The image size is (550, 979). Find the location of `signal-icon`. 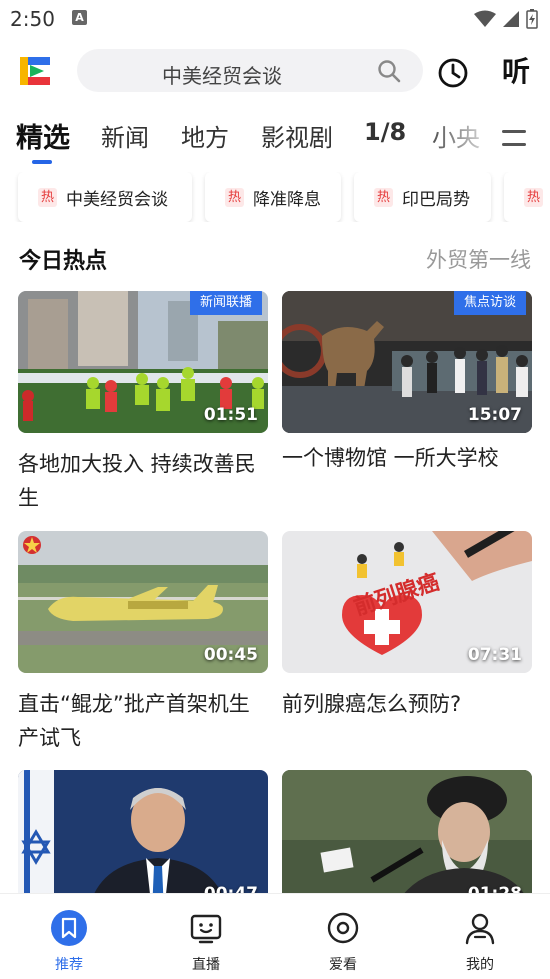

signal-icon is located at coordinates (511, 19).